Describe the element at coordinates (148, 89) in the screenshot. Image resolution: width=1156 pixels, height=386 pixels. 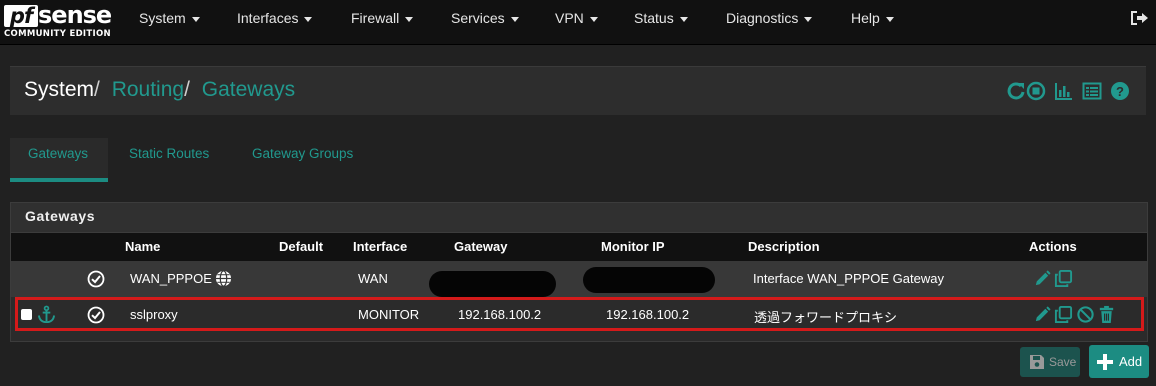
I see `breadcrumb-routing-link: Routing` at that location.